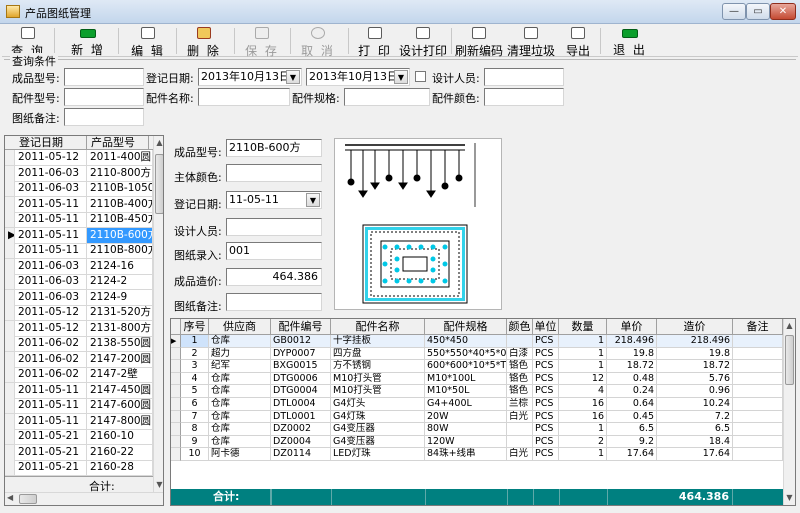 The height and width of the screenshot is (513, 800). Describe the element at coordinates (524, 77) in the screenshot. I see `designer-input` at that location.